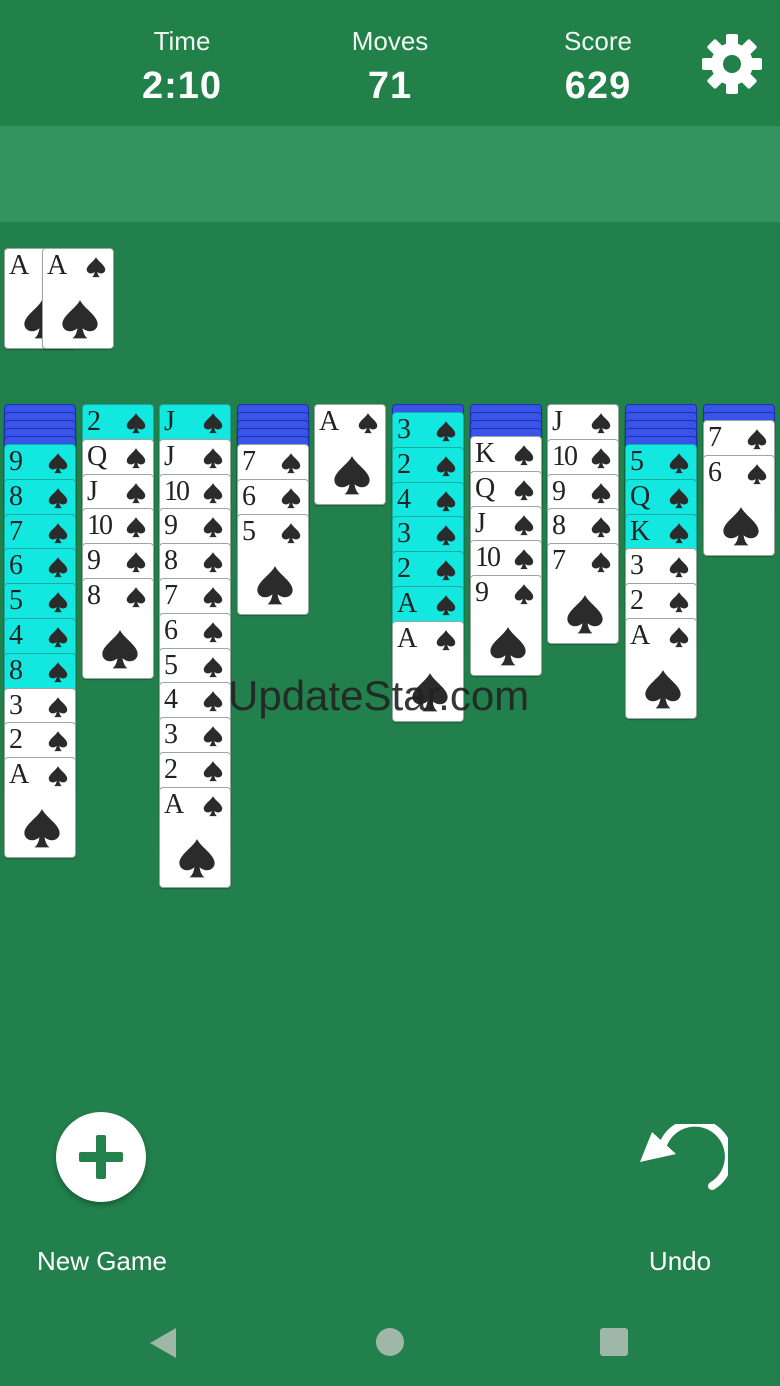 This screenshot has width=780, height=1386. I want to click on playing-card: 9, so click(506, 626).